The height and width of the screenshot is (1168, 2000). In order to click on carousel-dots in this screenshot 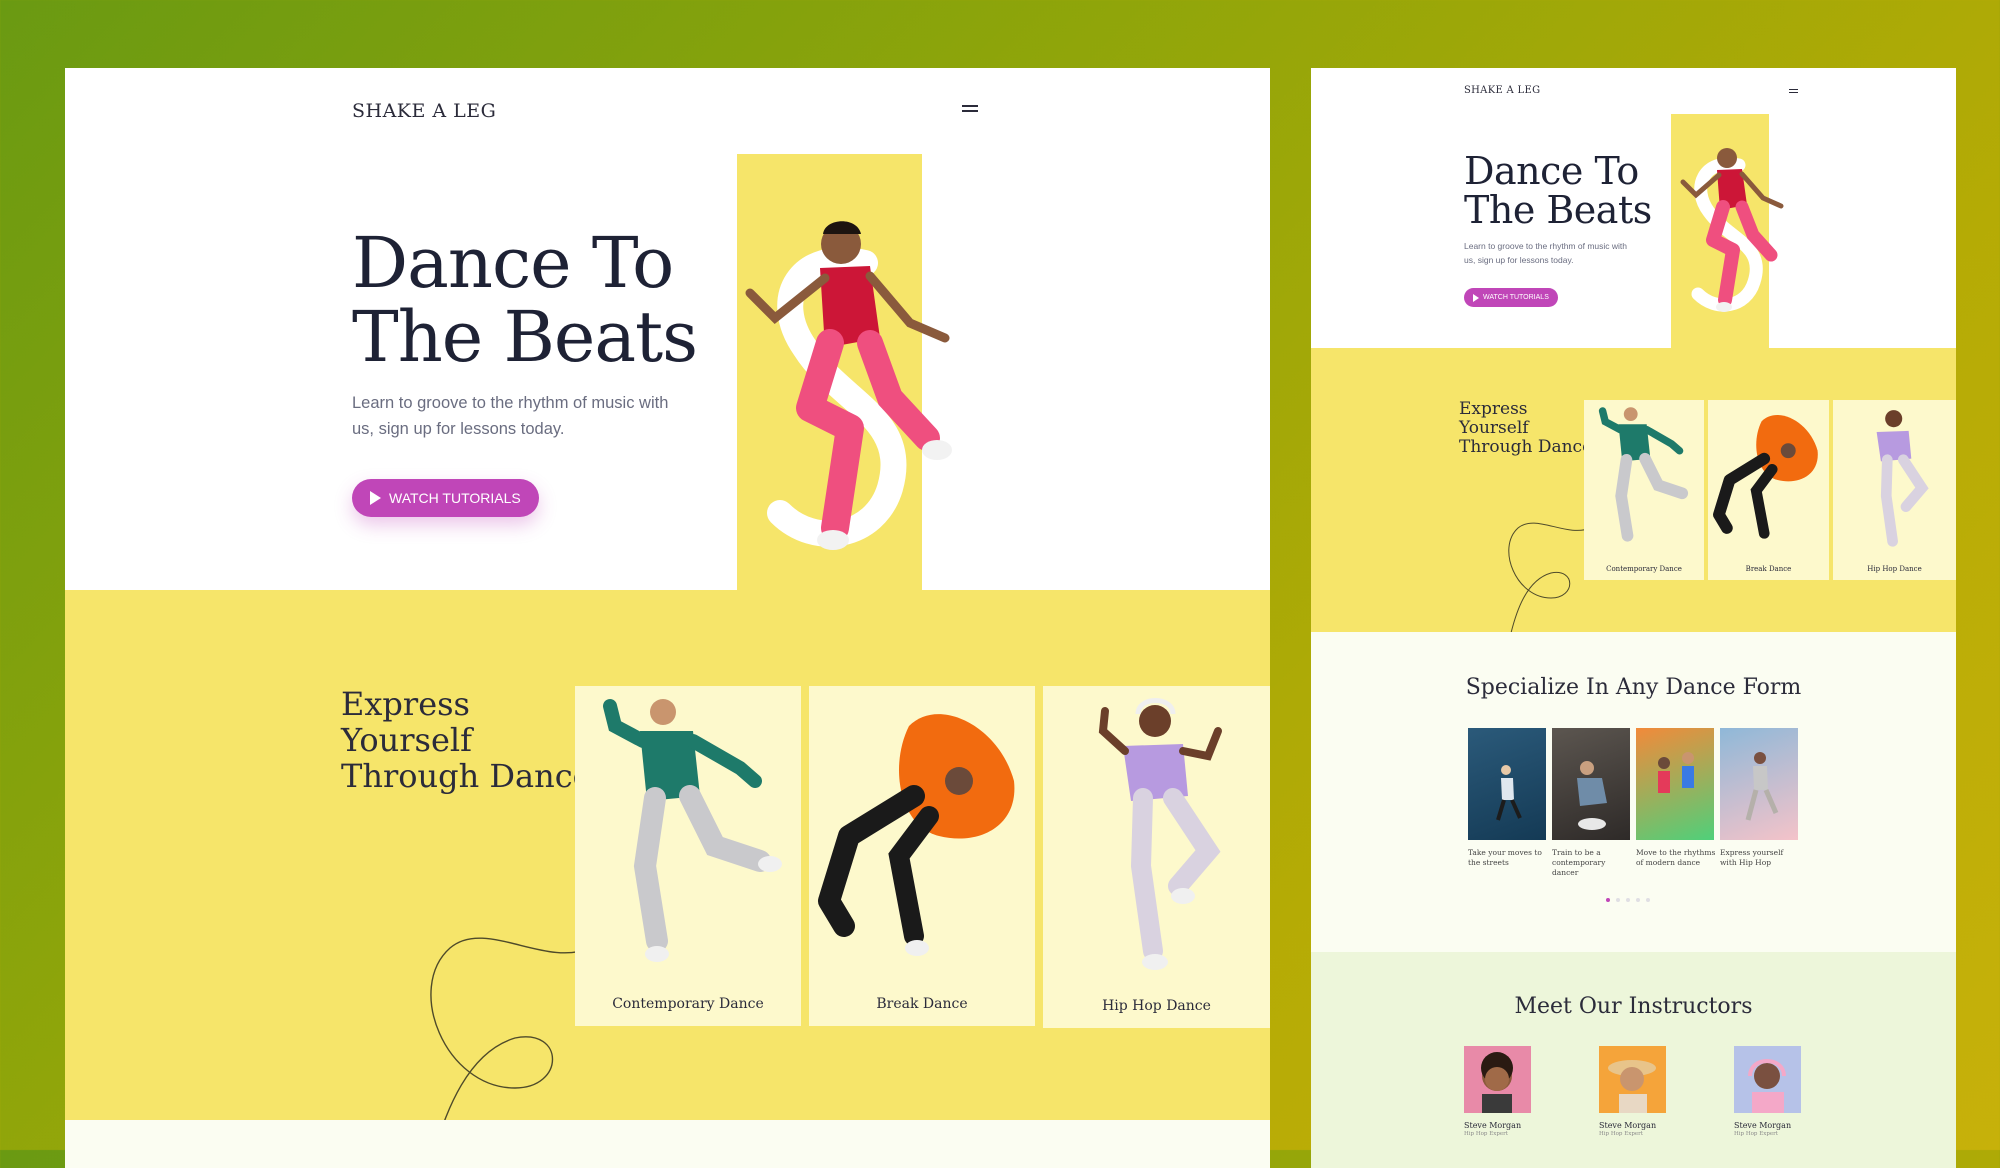, I will do `click(1628, 900)`.